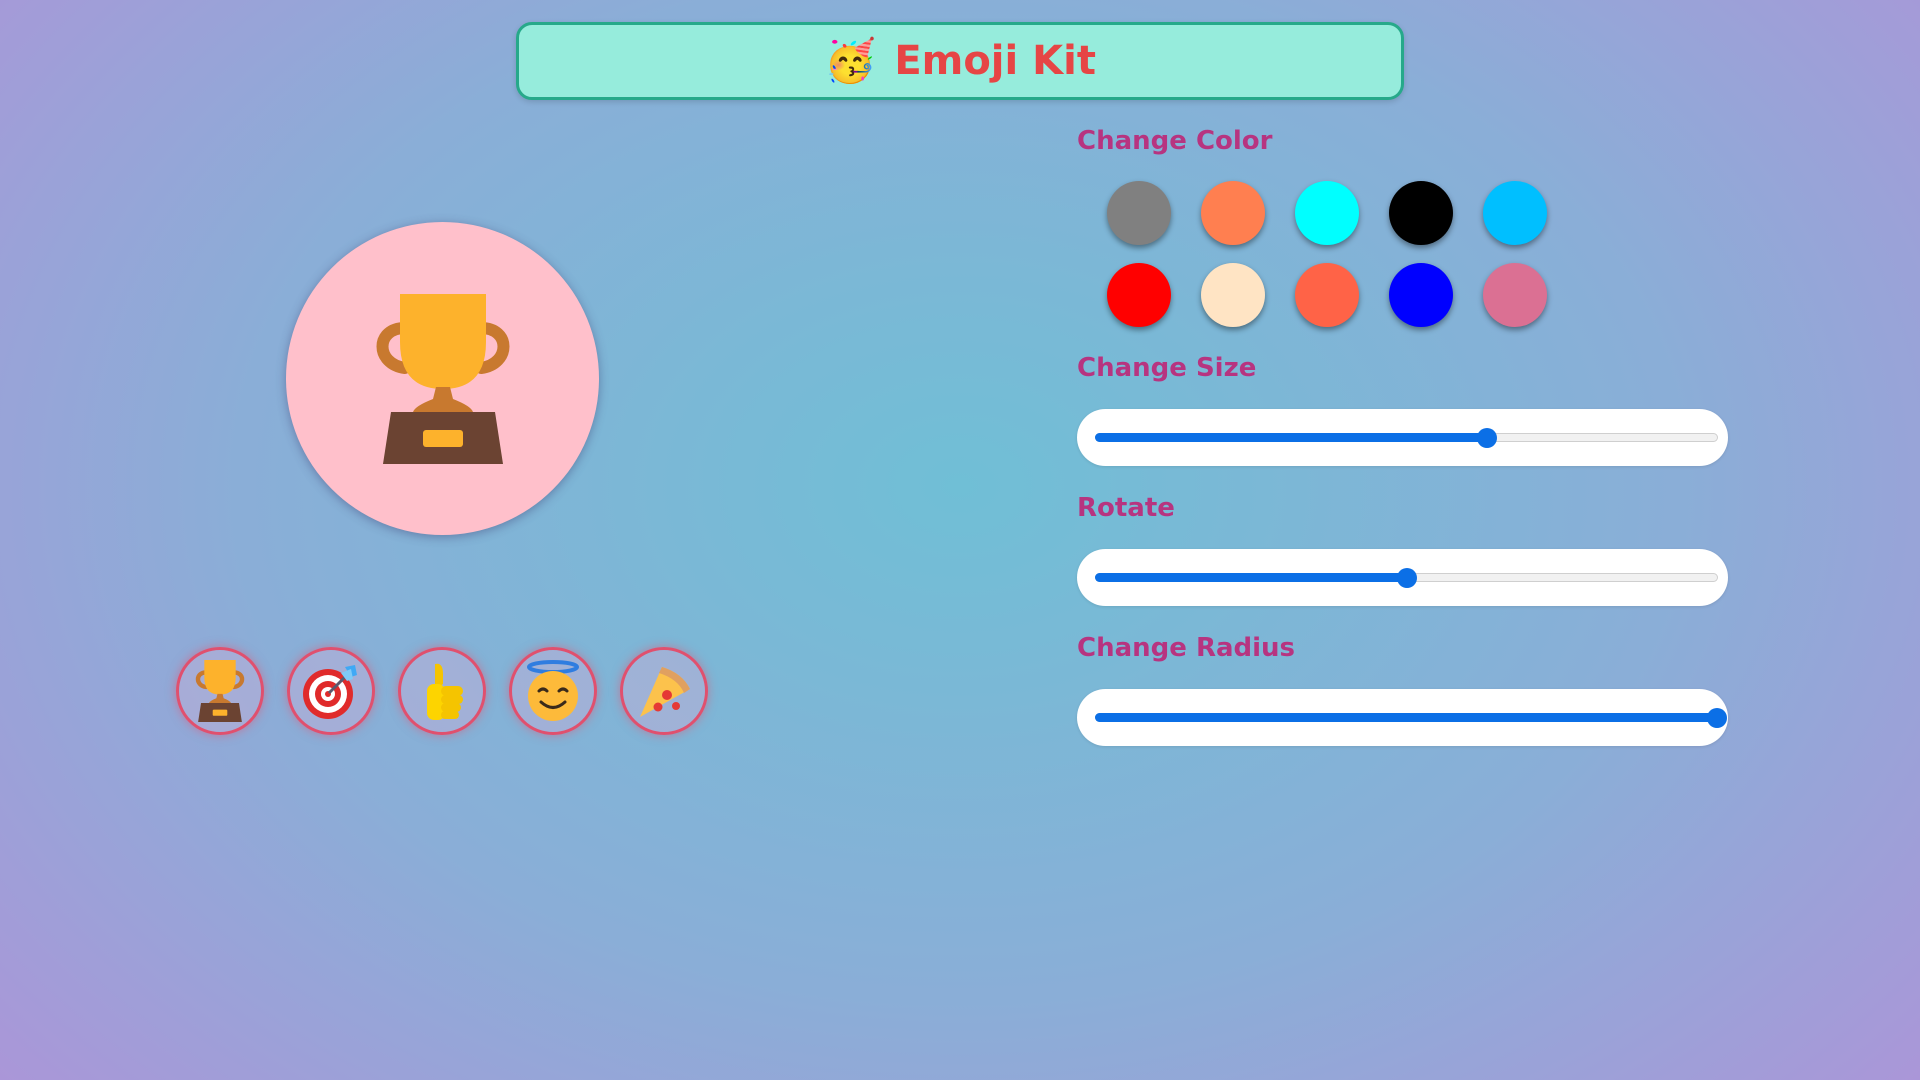 This screenshot has height=1080, width=1920. I want to click on emoji-option-pizza, so click(664, 691).